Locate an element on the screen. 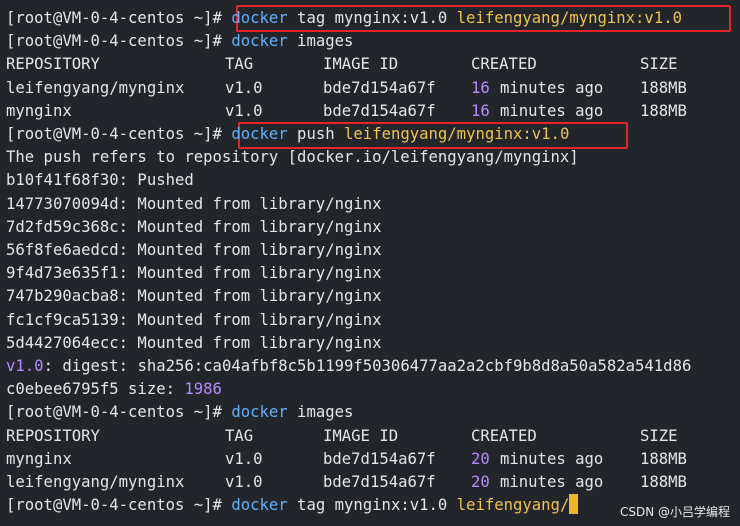  terminal-line: fc1cf9ca5139: Mounted from library/nginx is located at coordinates (194, 320).